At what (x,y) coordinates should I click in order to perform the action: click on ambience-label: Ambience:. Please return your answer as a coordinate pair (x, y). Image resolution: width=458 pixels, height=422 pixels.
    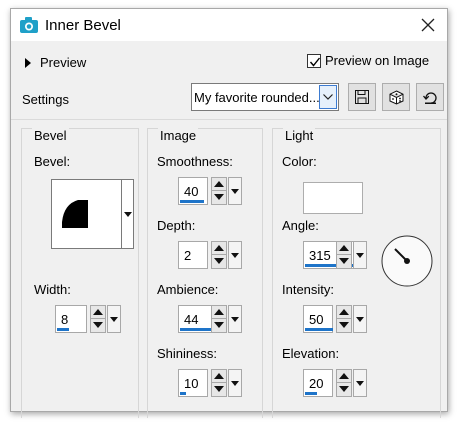
    Looking at the image, I should click on (188, 289).